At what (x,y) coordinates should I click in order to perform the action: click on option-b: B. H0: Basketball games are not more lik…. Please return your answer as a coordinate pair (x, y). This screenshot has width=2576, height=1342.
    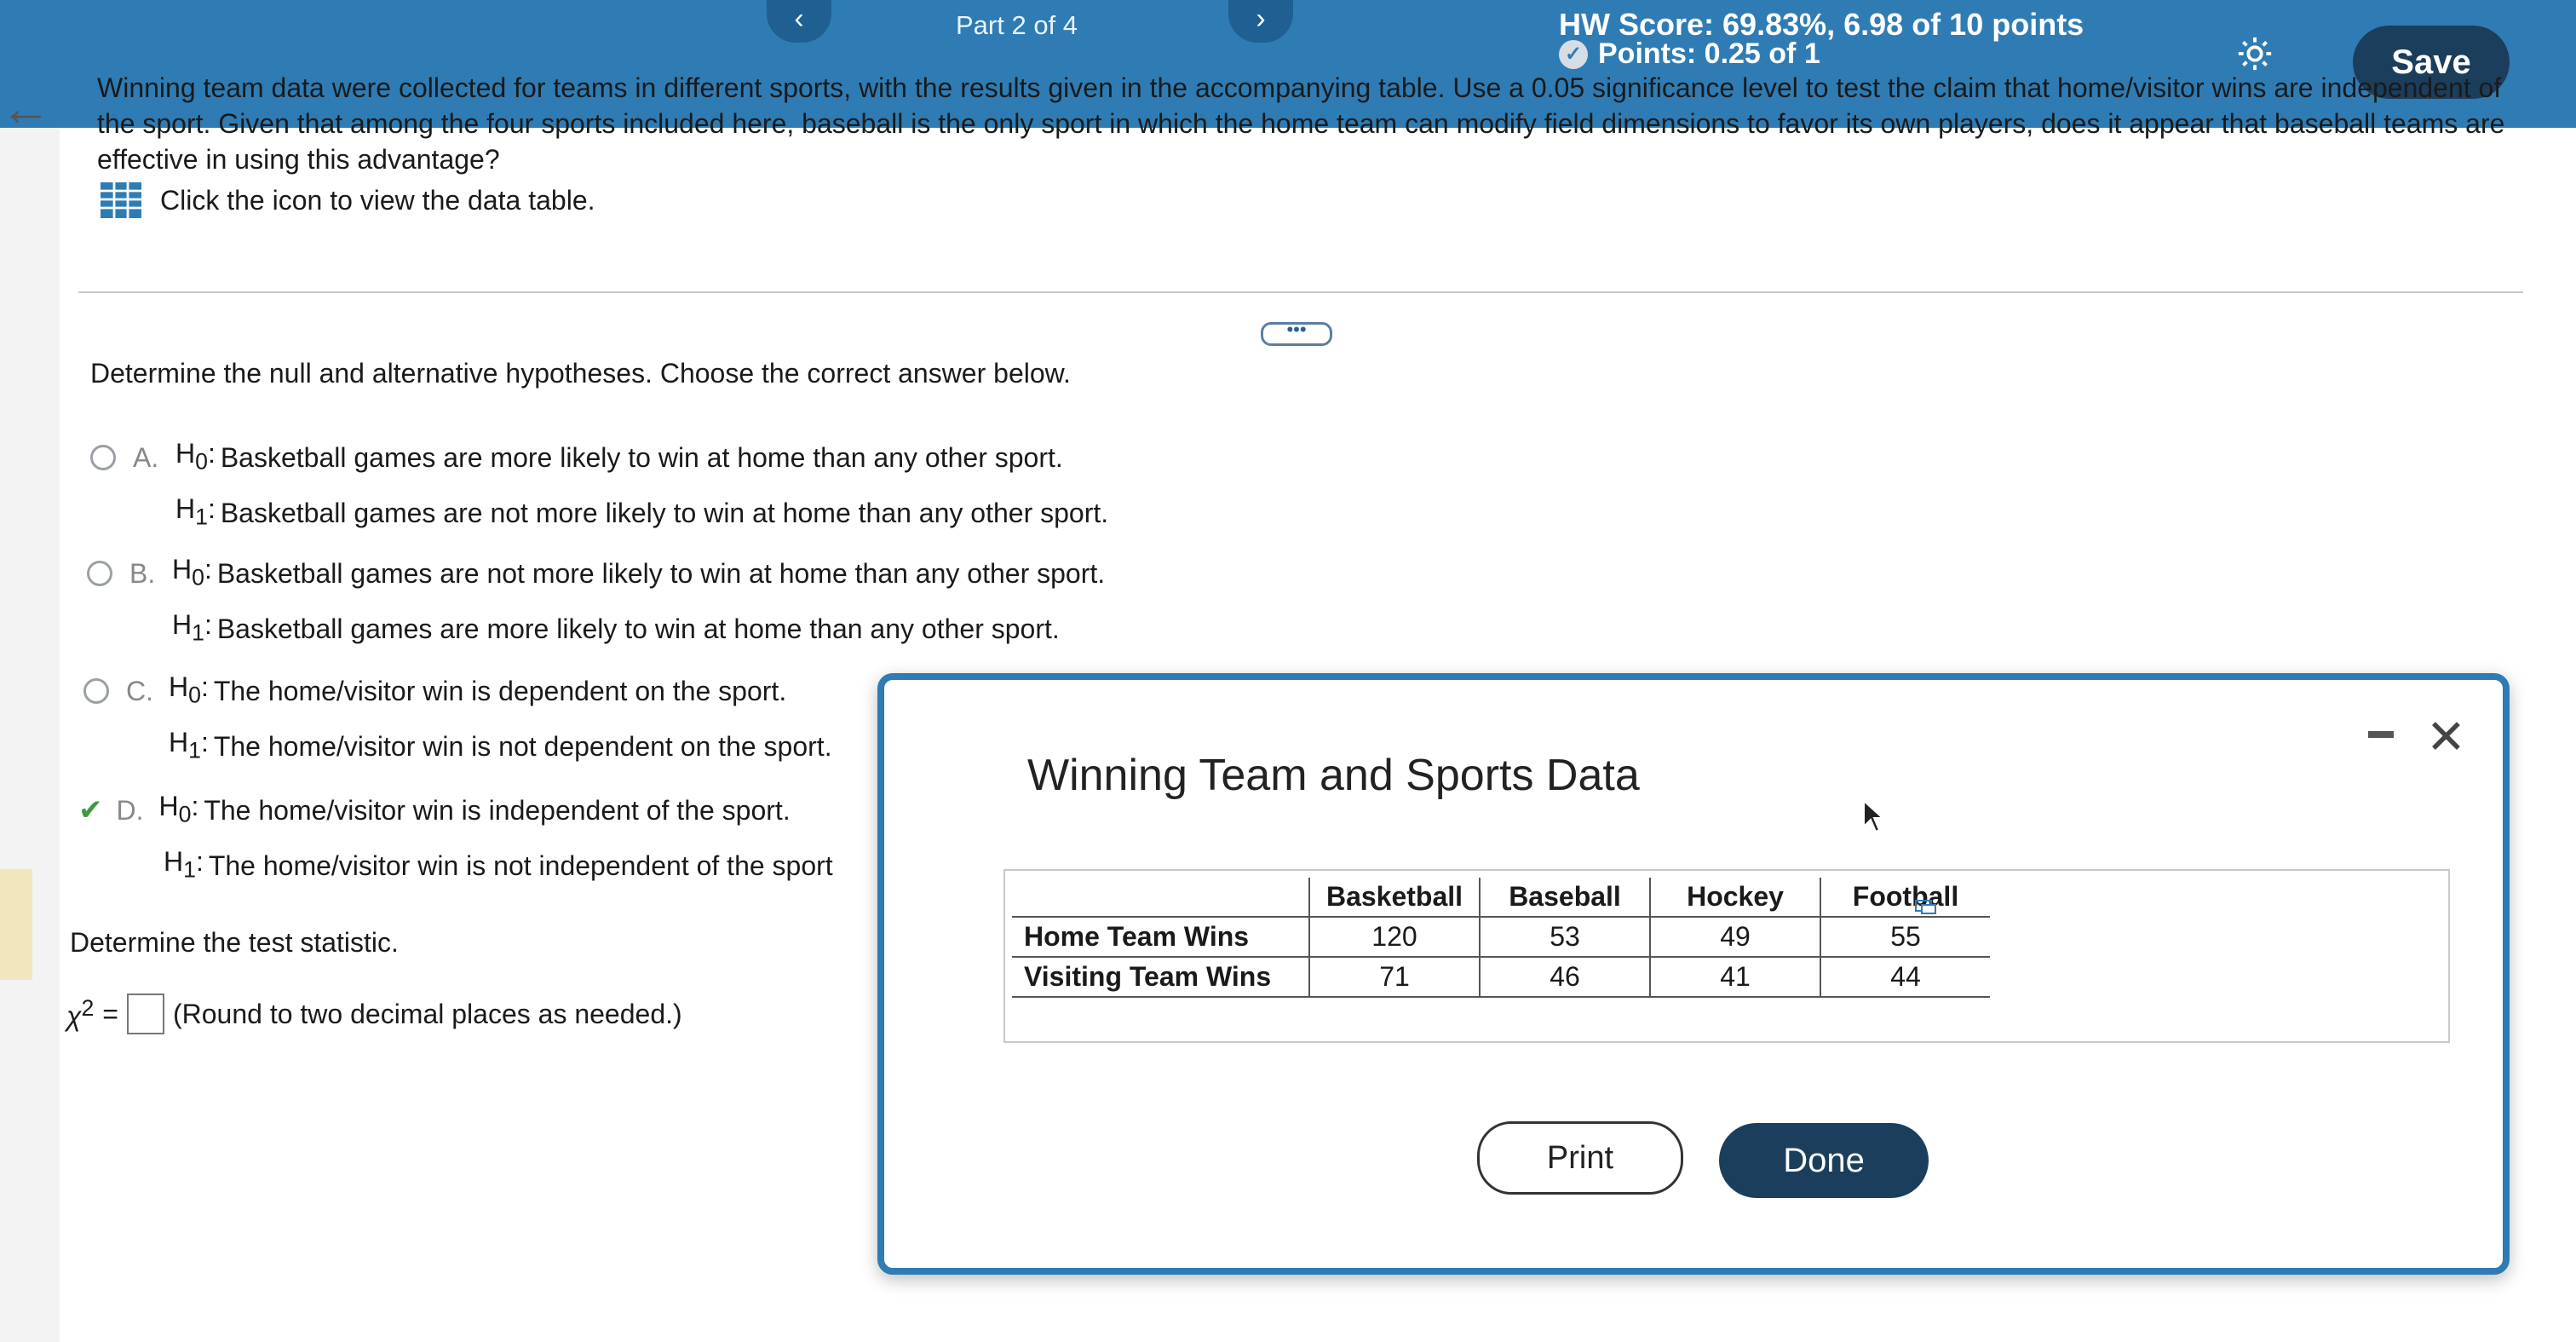
    Looking at the image, I should click on (596, 601).